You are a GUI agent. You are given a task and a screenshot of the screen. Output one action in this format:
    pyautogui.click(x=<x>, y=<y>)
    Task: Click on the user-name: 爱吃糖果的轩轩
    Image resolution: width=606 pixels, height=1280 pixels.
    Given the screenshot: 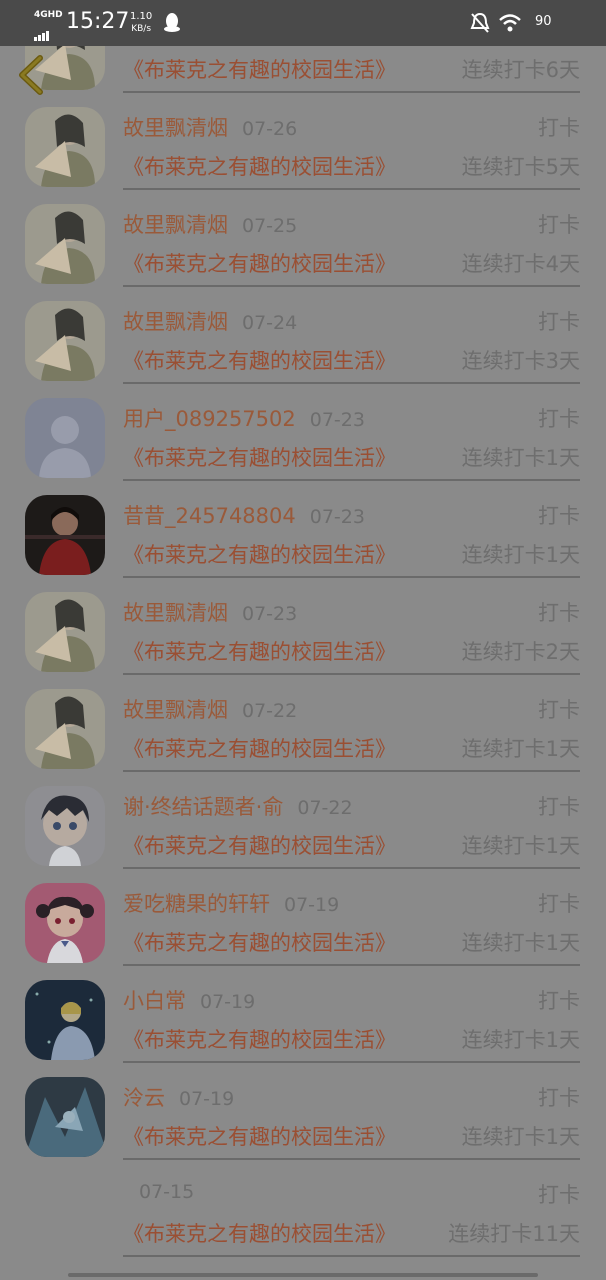 What is the action you would take?
    pyautogui.click(x=196, y=904)
    